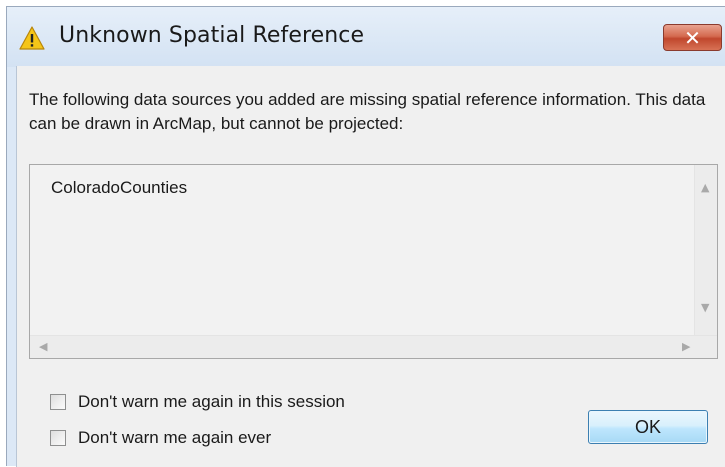 This screenshot has height=467, width=725. Describe the element at coordinates (686, 346) in the screenshot. I see `scroll-right-icon: ▶` at that location.